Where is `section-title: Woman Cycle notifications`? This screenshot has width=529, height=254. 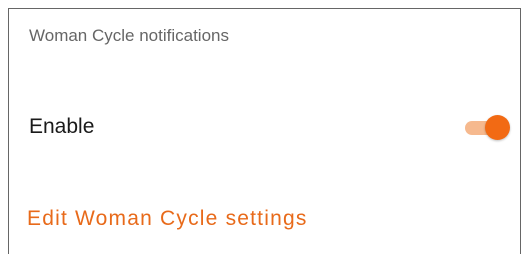 section-title: Woman Cycle notifications is located at coordinates (129, 35).